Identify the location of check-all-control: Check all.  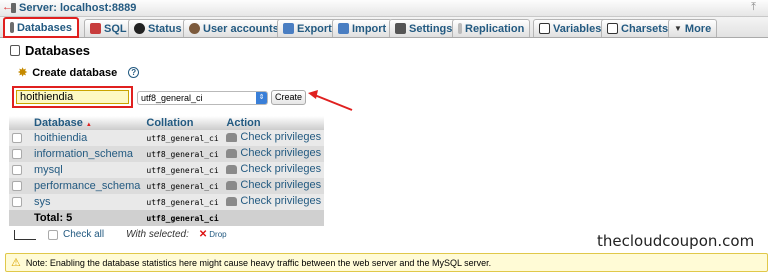
(76, 234).